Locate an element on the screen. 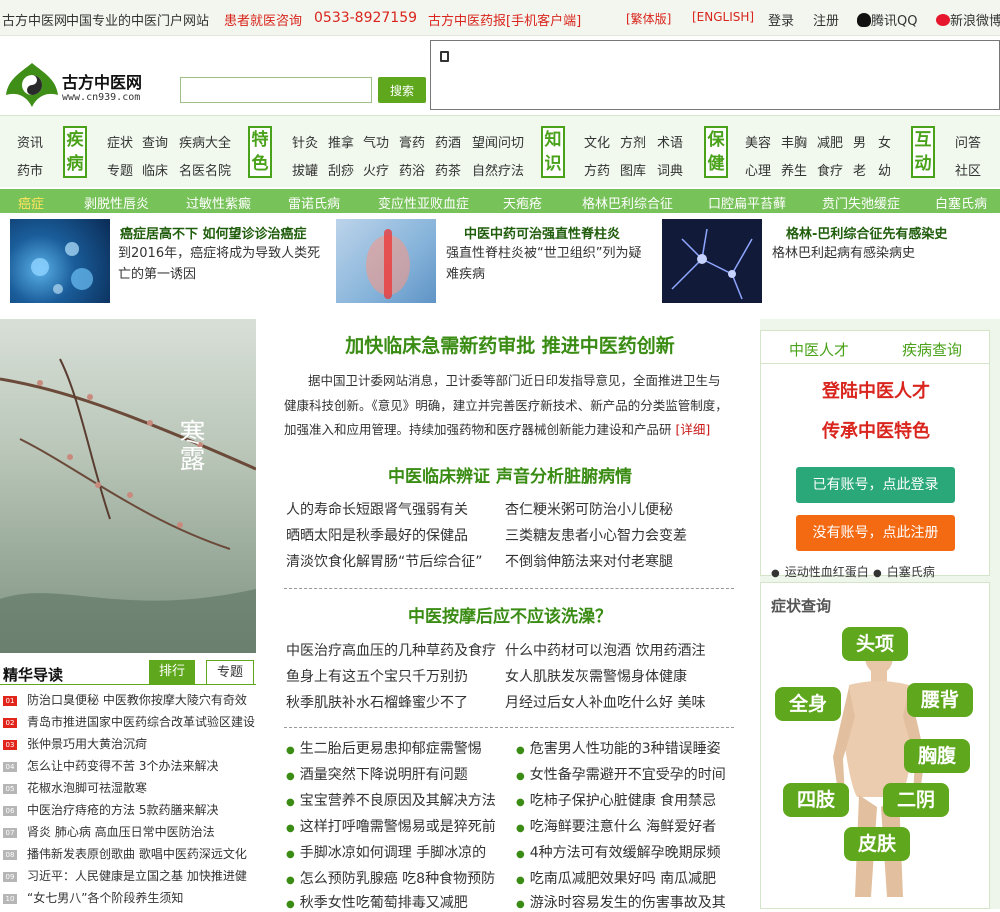 Image resolution: width=1000 pixels, height=912 pixels. nav-terms: 术语 is located at coordinates (670, 141).